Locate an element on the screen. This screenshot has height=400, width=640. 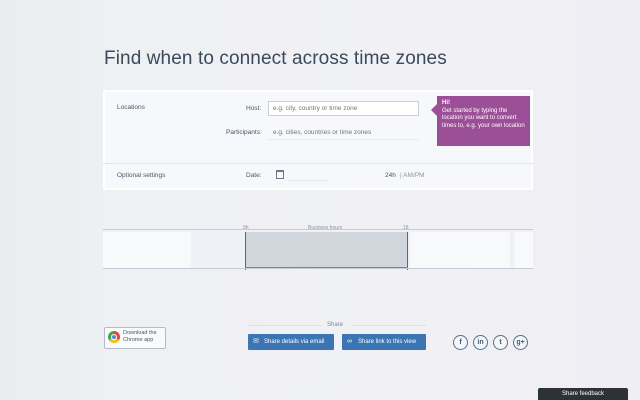
link-icon: ∞ is located at coordinates (349, 341).